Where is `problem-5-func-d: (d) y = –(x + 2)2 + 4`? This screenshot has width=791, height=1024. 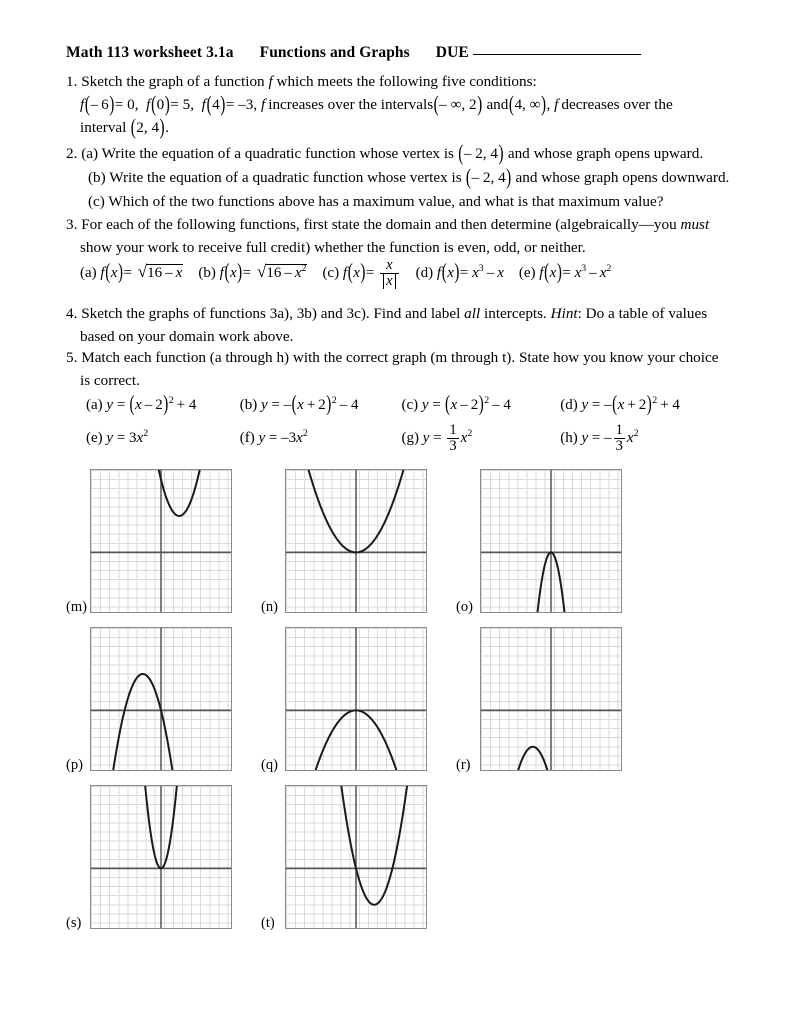
problem-5-func-d: (d) y = –(x + 2)2 + 4 is located at coordinates (620, 405).